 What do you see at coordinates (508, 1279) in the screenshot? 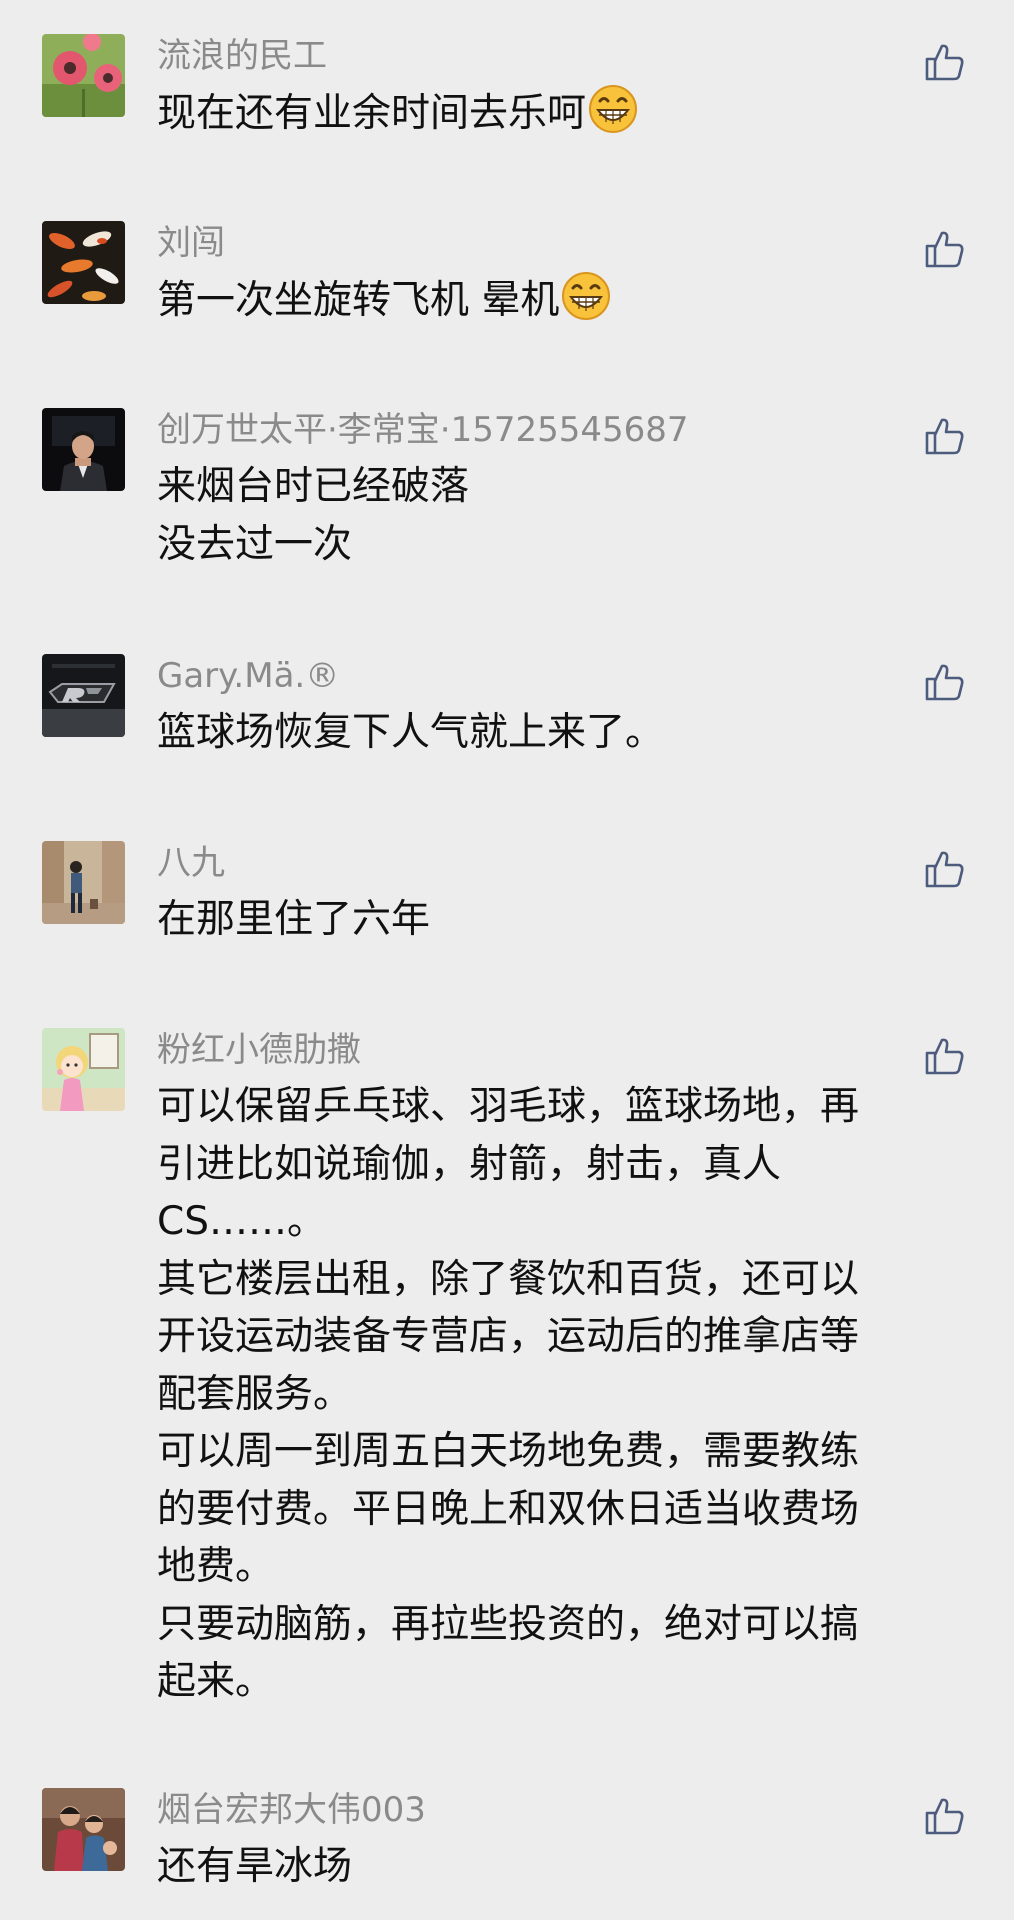
I see `comment-line: 其它楼层出租，除了餐饮和百货，还可以` at bounding box center [508, 1279].